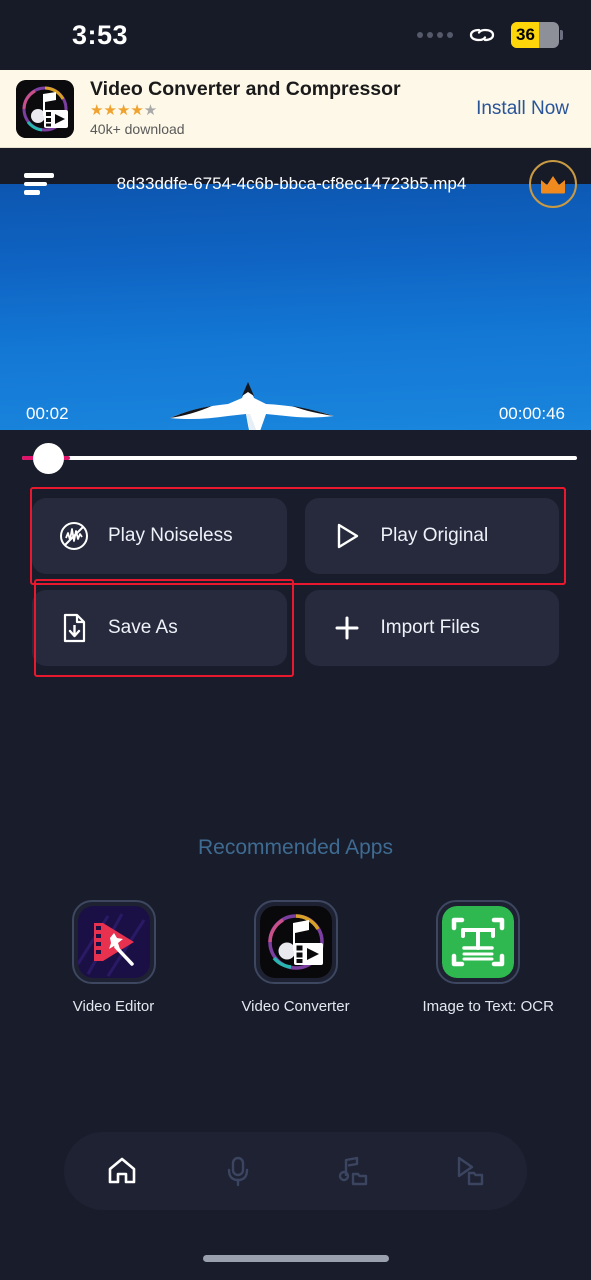 The width and height of the screenshot is (591, 1280). I want to click on import-files-label: Import Files, so click(430, 627).